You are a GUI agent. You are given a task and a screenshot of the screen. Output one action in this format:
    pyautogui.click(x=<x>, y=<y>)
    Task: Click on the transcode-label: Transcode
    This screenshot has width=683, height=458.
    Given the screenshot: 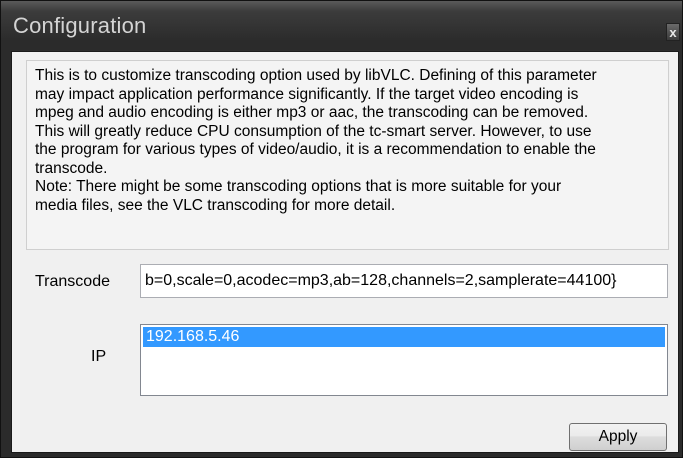 What is the action you would take?
    pyautogui.click(x=72, y=281)
    